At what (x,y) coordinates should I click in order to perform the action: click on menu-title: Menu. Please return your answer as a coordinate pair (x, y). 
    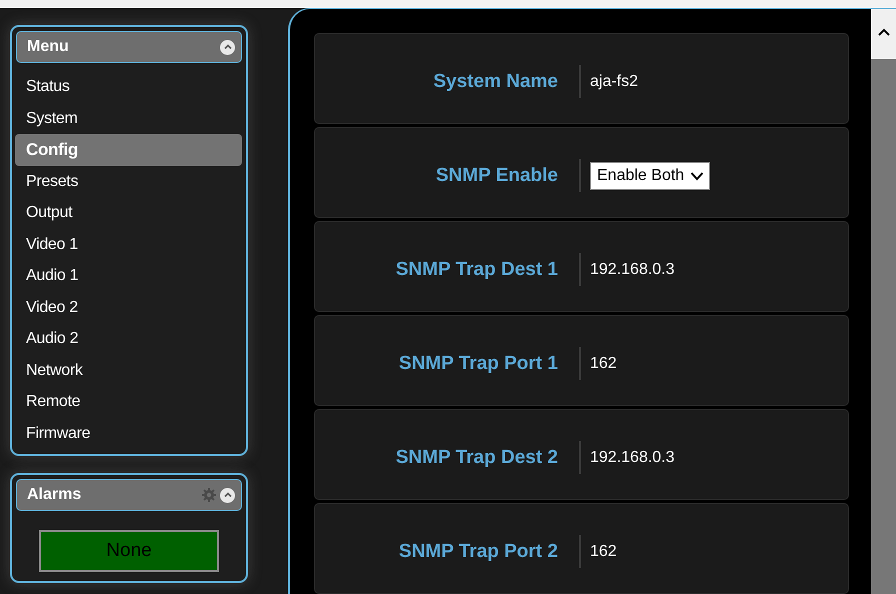
    Looking at the image, I should click on (48, 47).